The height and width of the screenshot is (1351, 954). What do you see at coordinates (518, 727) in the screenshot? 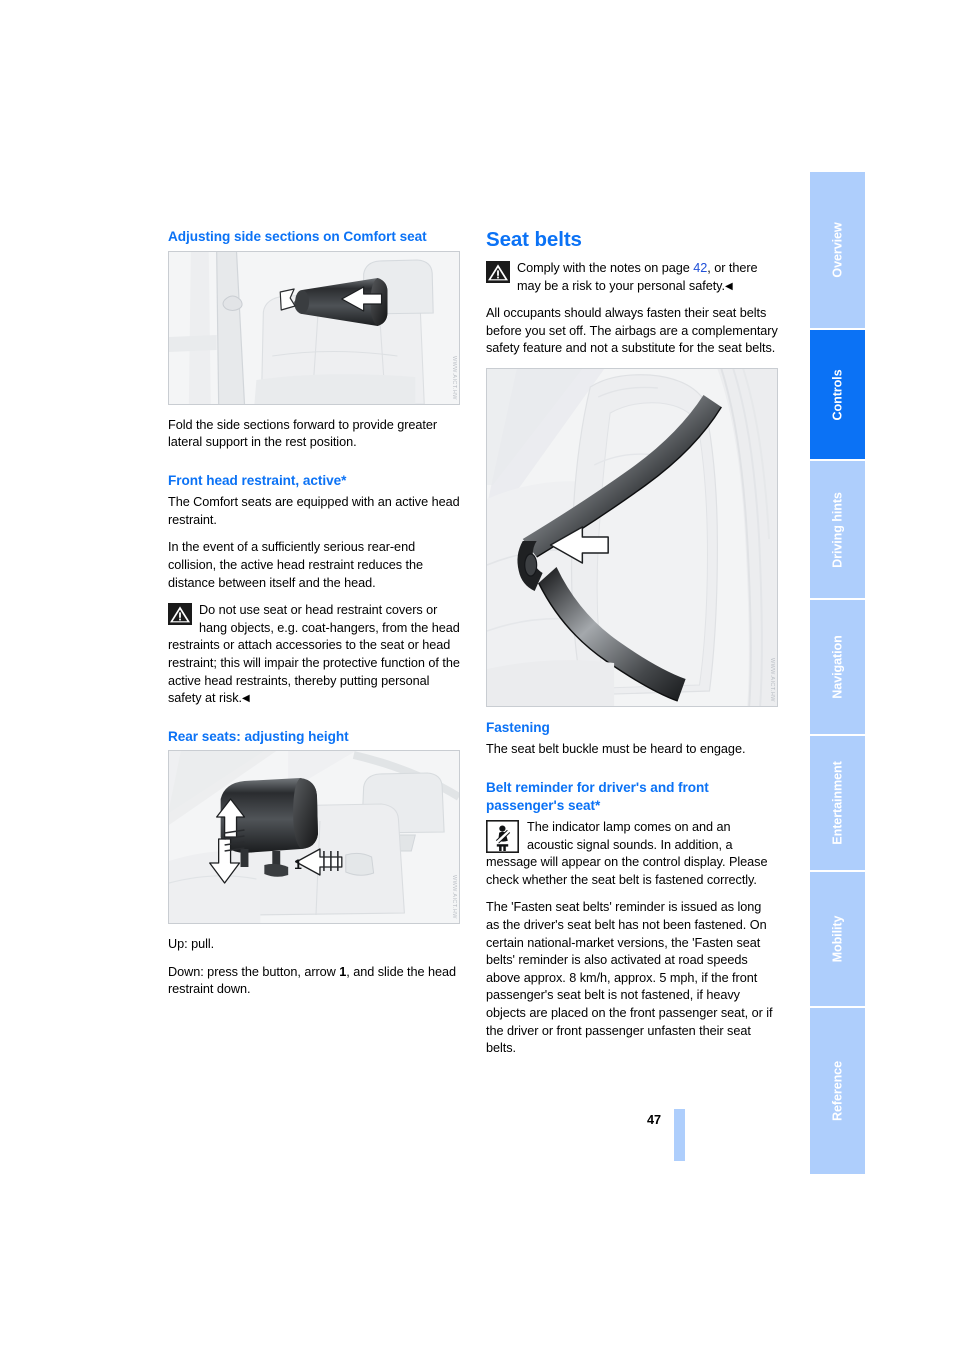
I see `heading-fastening: Fastening` at bounding box center [518, 727].